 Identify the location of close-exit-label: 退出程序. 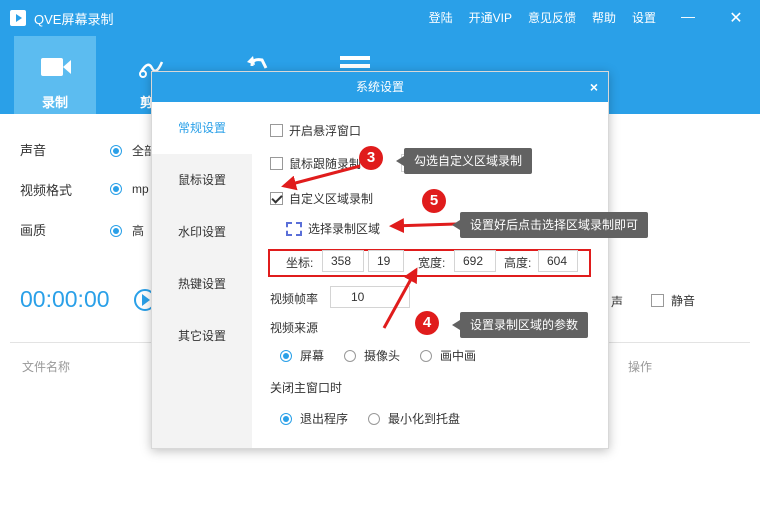
(324, 419).